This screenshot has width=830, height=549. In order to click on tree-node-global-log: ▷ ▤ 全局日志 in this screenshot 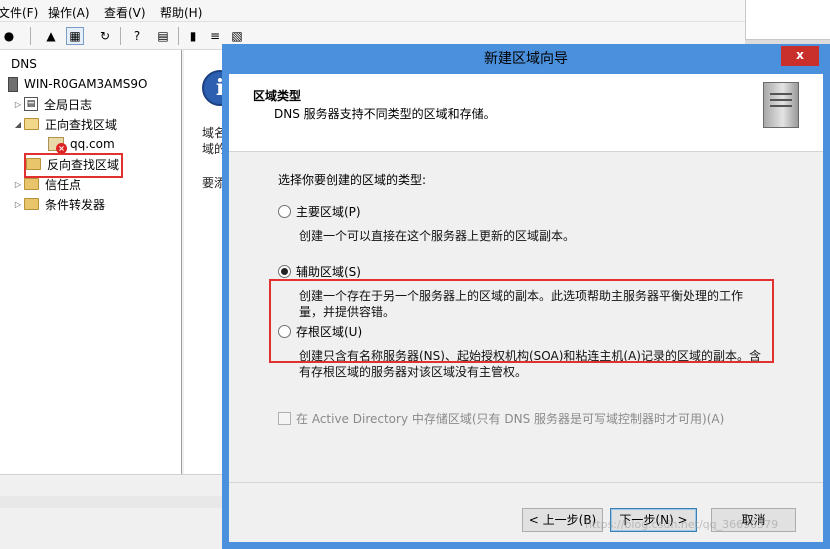, I will do `click(52, 104)`.